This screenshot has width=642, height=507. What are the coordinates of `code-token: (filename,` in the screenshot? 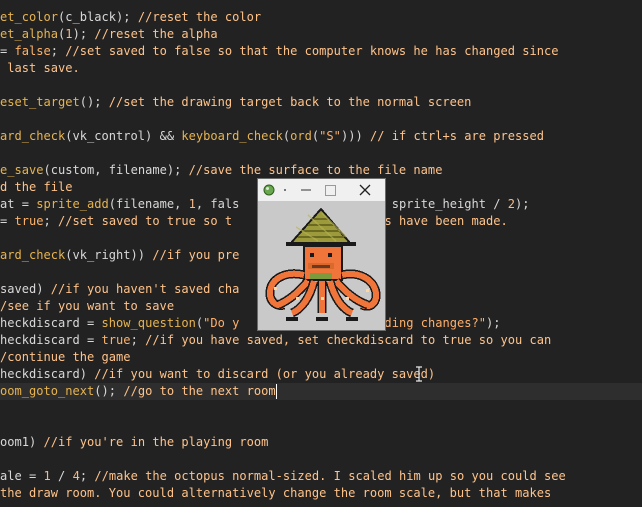 It's located at (148, 204).